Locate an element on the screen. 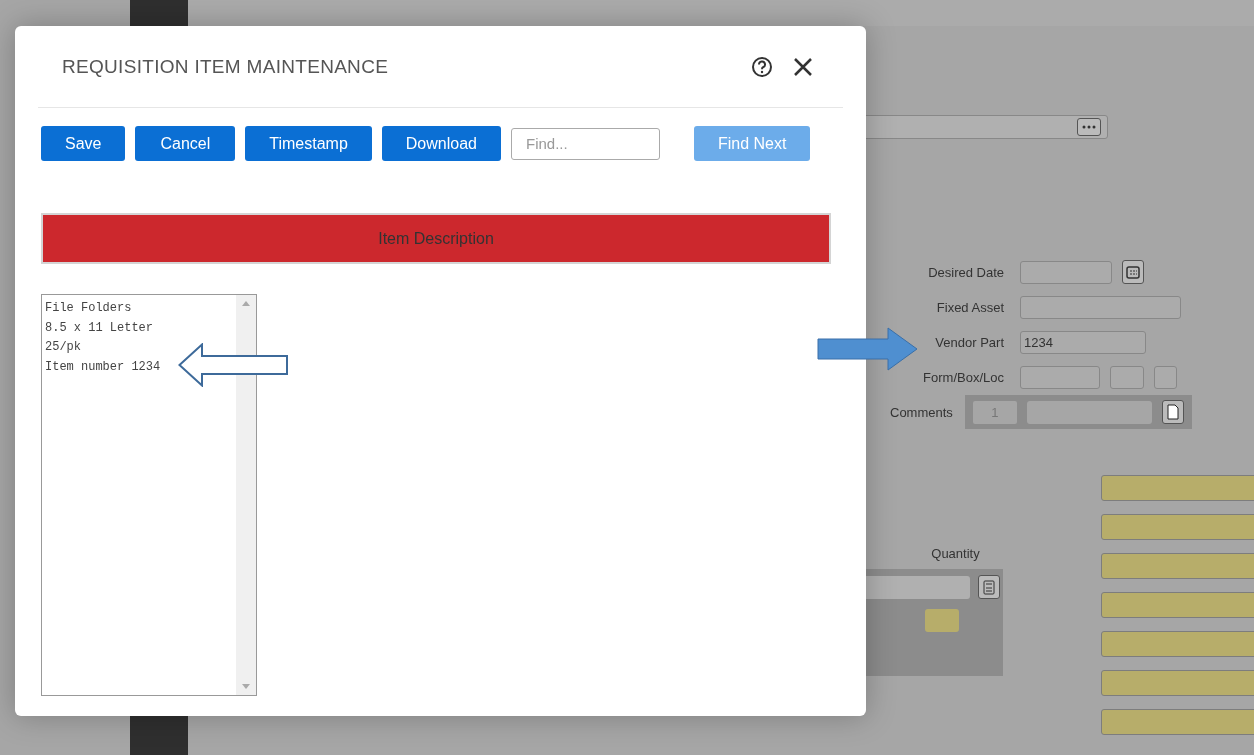  calculator-icon is located at coordinates (989, 587).